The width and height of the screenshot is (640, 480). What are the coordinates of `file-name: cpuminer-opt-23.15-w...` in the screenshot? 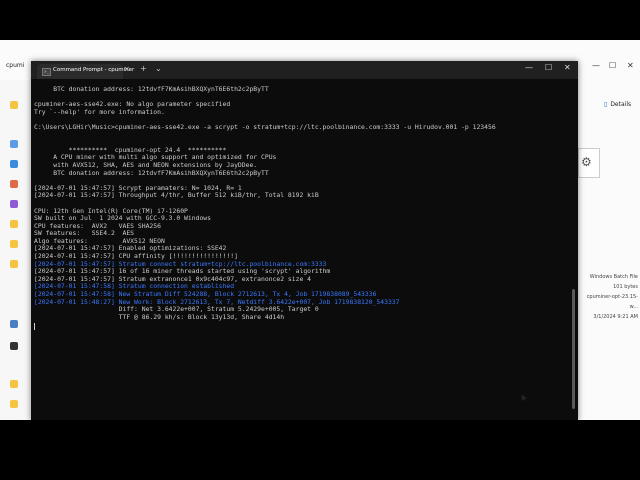 It's located at (612, 302).